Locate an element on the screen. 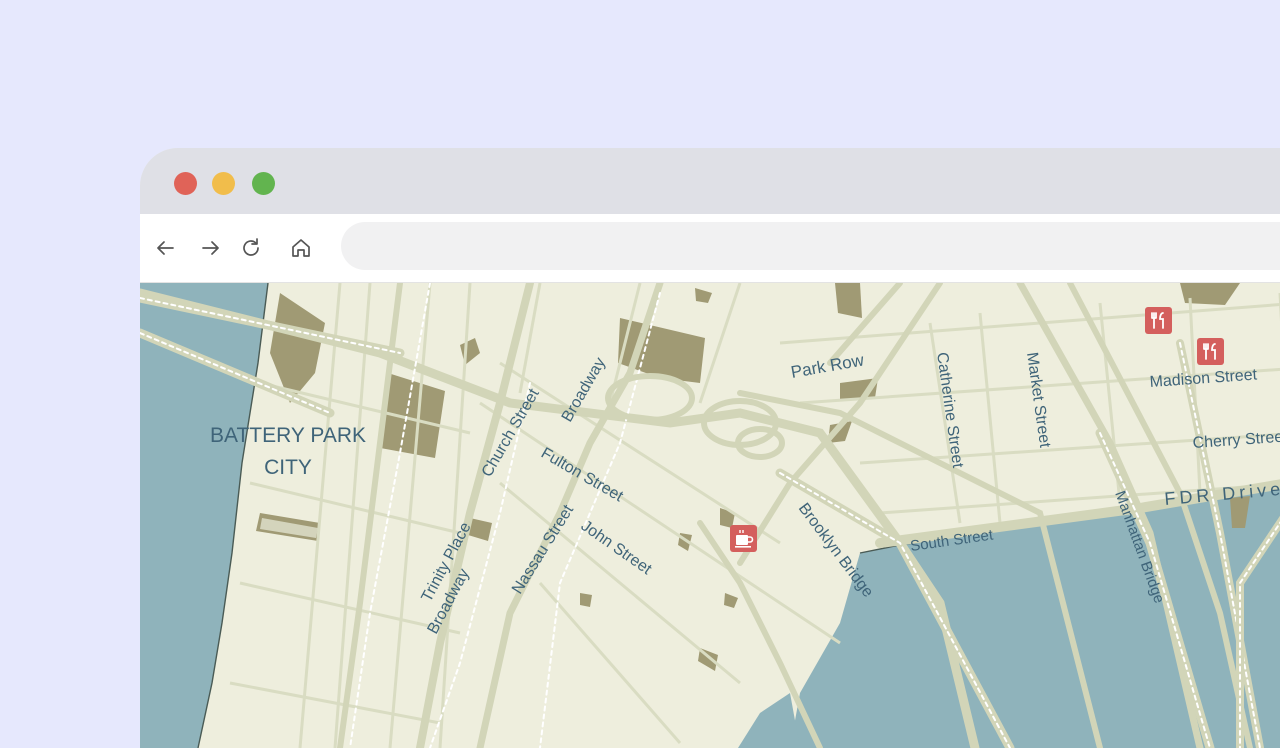 This screenshot has width=1280, height=748. street-label-brooklyn-bridge: Brooklyn Bridge is located at coordinates (836, 550).